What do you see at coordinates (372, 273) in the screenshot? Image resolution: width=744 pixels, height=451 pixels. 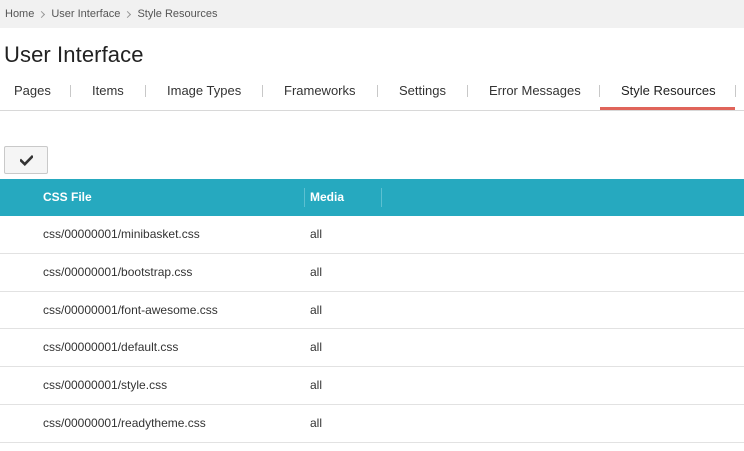 I see `table-row: css/00000001/bootstrap.css all` at bounding box center [372, 273].